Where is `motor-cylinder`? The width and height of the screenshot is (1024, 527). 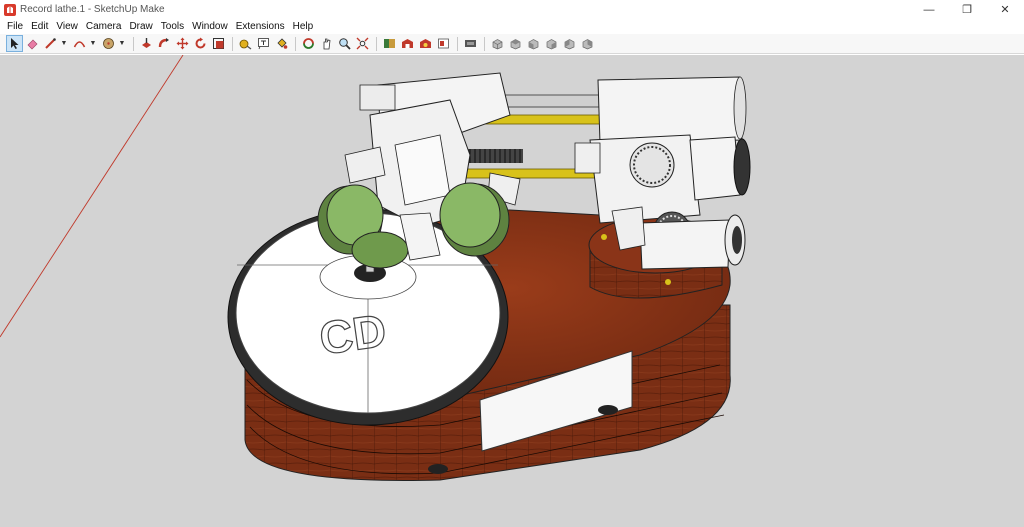 motor-cylinder is located at coordinates (715, 168).